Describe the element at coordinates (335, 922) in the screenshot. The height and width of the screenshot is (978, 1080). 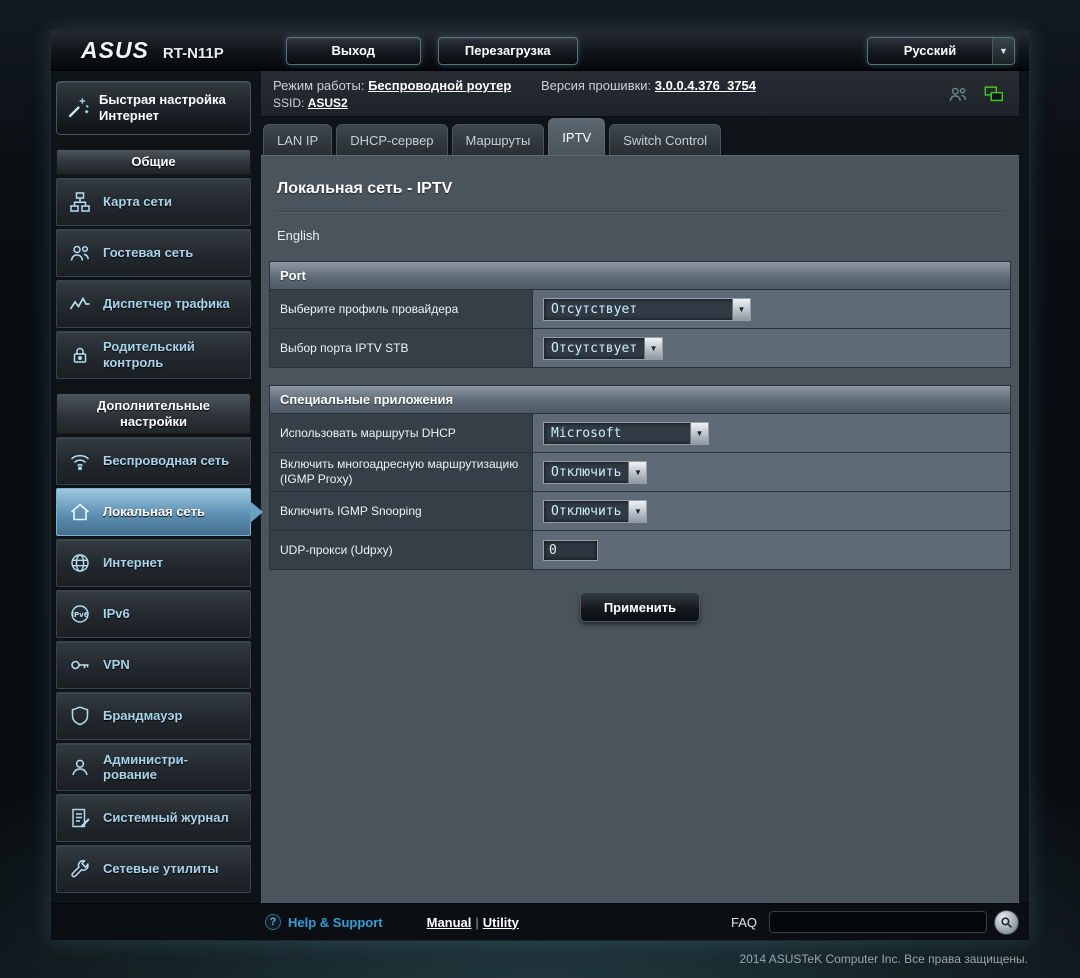
I see `help-support-link: Help & Support` at that location.